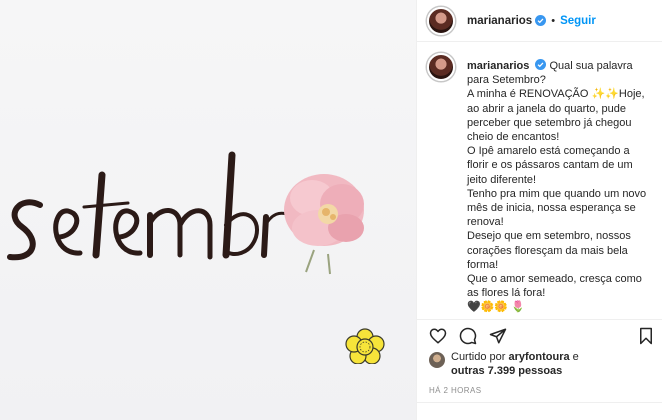  I want to click on post-timestamp: HÁ 2 HORAS, so click(455, 390).